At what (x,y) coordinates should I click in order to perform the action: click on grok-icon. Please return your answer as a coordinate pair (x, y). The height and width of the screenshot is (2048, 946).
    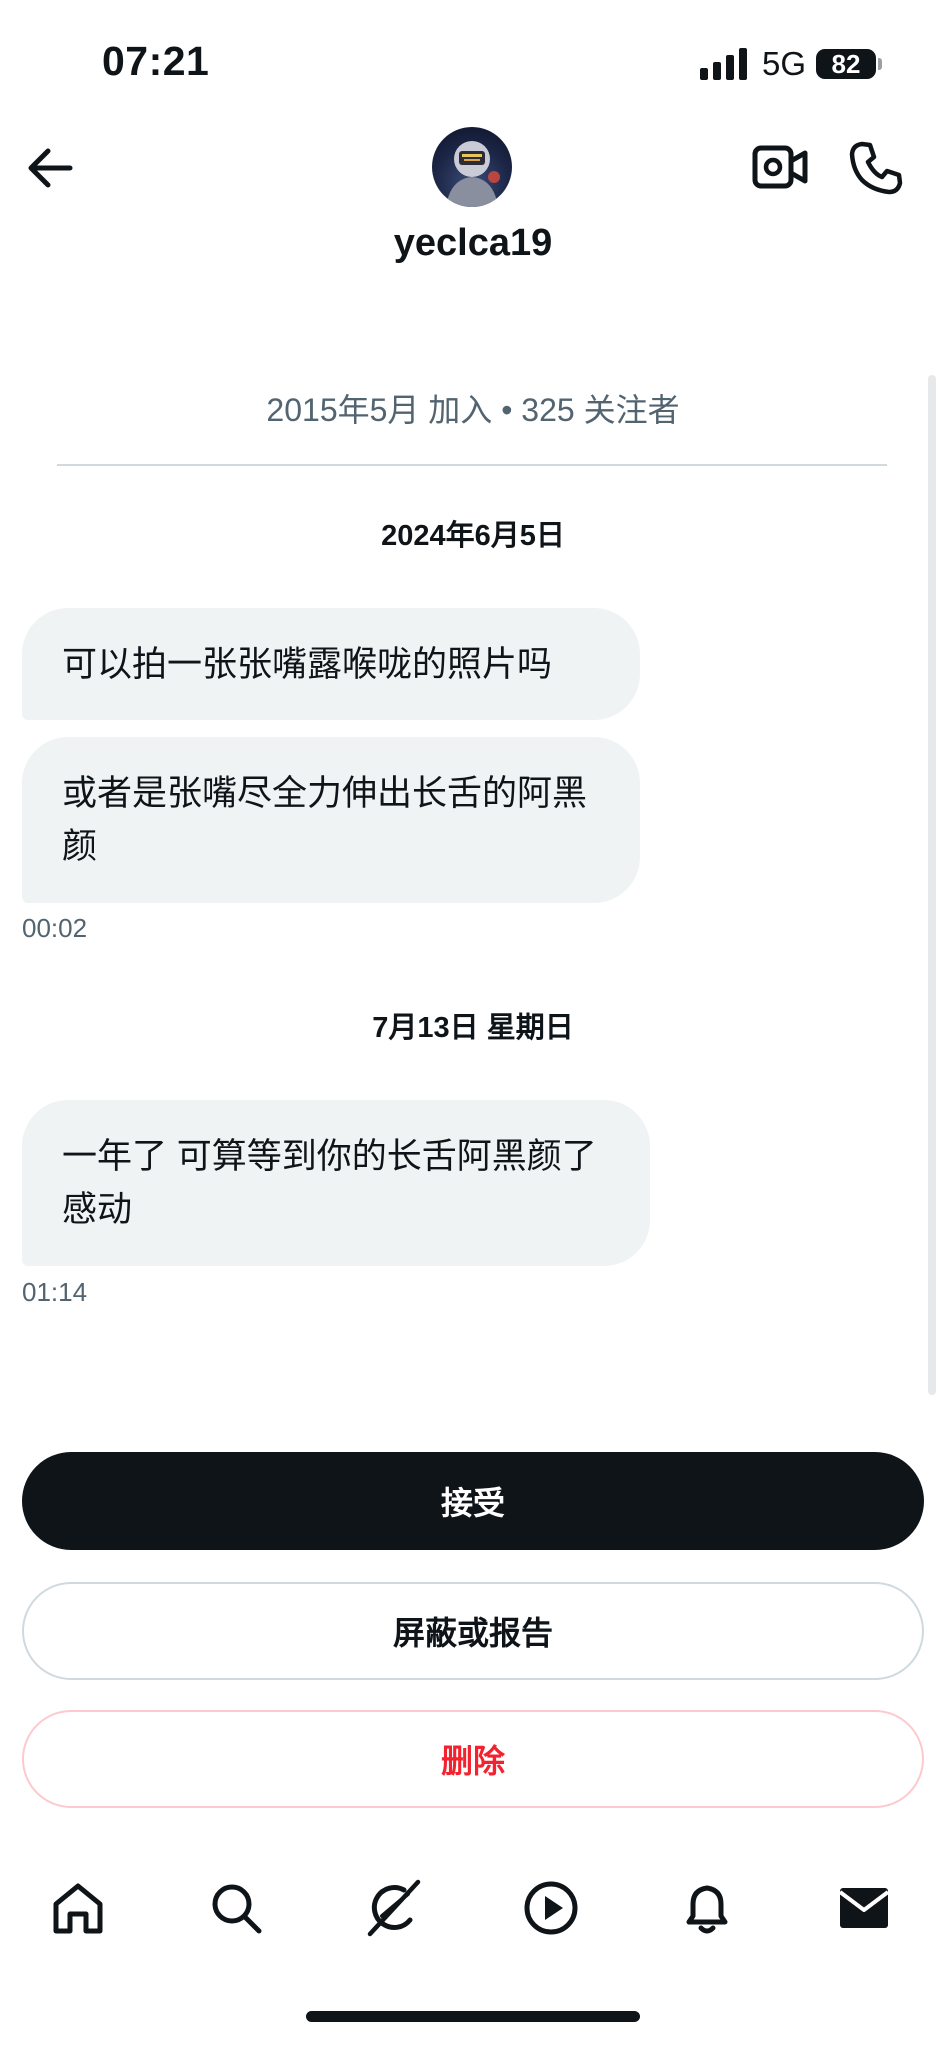
    Looking at the image, I should click on (394, 1908).